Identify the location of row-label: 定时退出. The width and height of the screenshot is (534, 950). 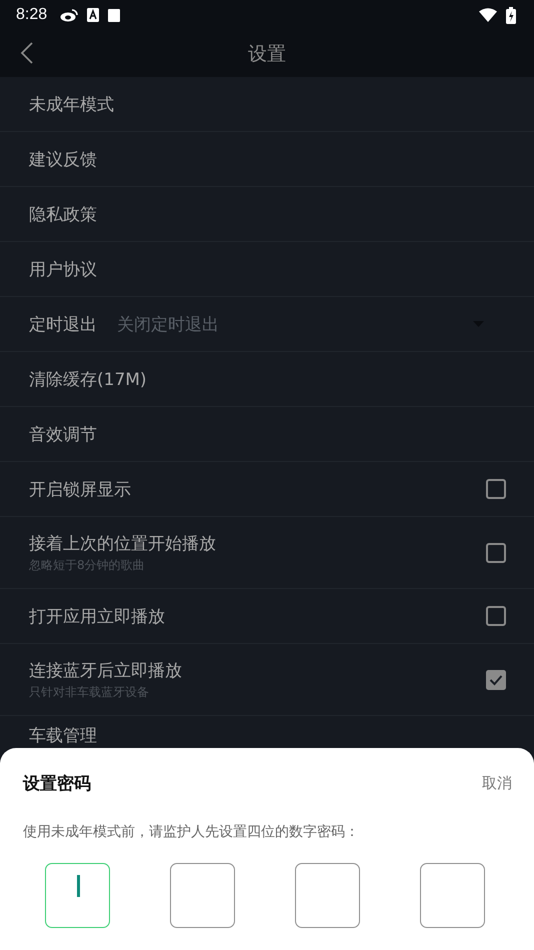
(63, 325).